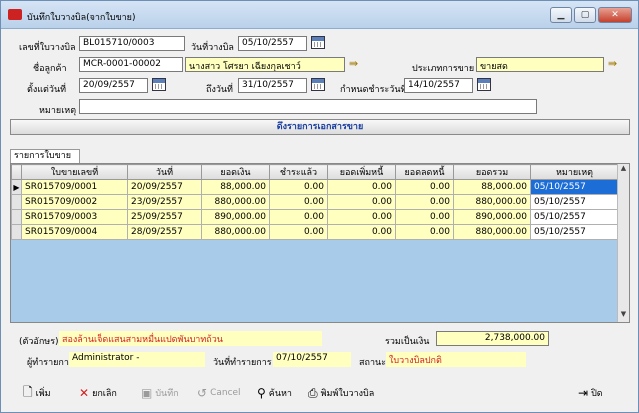 The image size is (639, 413). What do you see at coordinates (37, 393) in the screenshot?
I see `add-button: 🗋 เพิ่ม` at bounding box center [37, 393].